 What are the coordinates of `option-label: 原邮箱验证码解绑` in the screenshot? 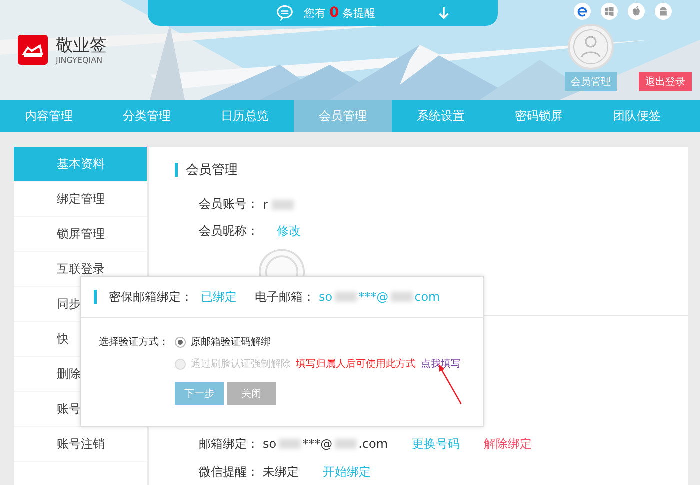 It's located at (231, 342).